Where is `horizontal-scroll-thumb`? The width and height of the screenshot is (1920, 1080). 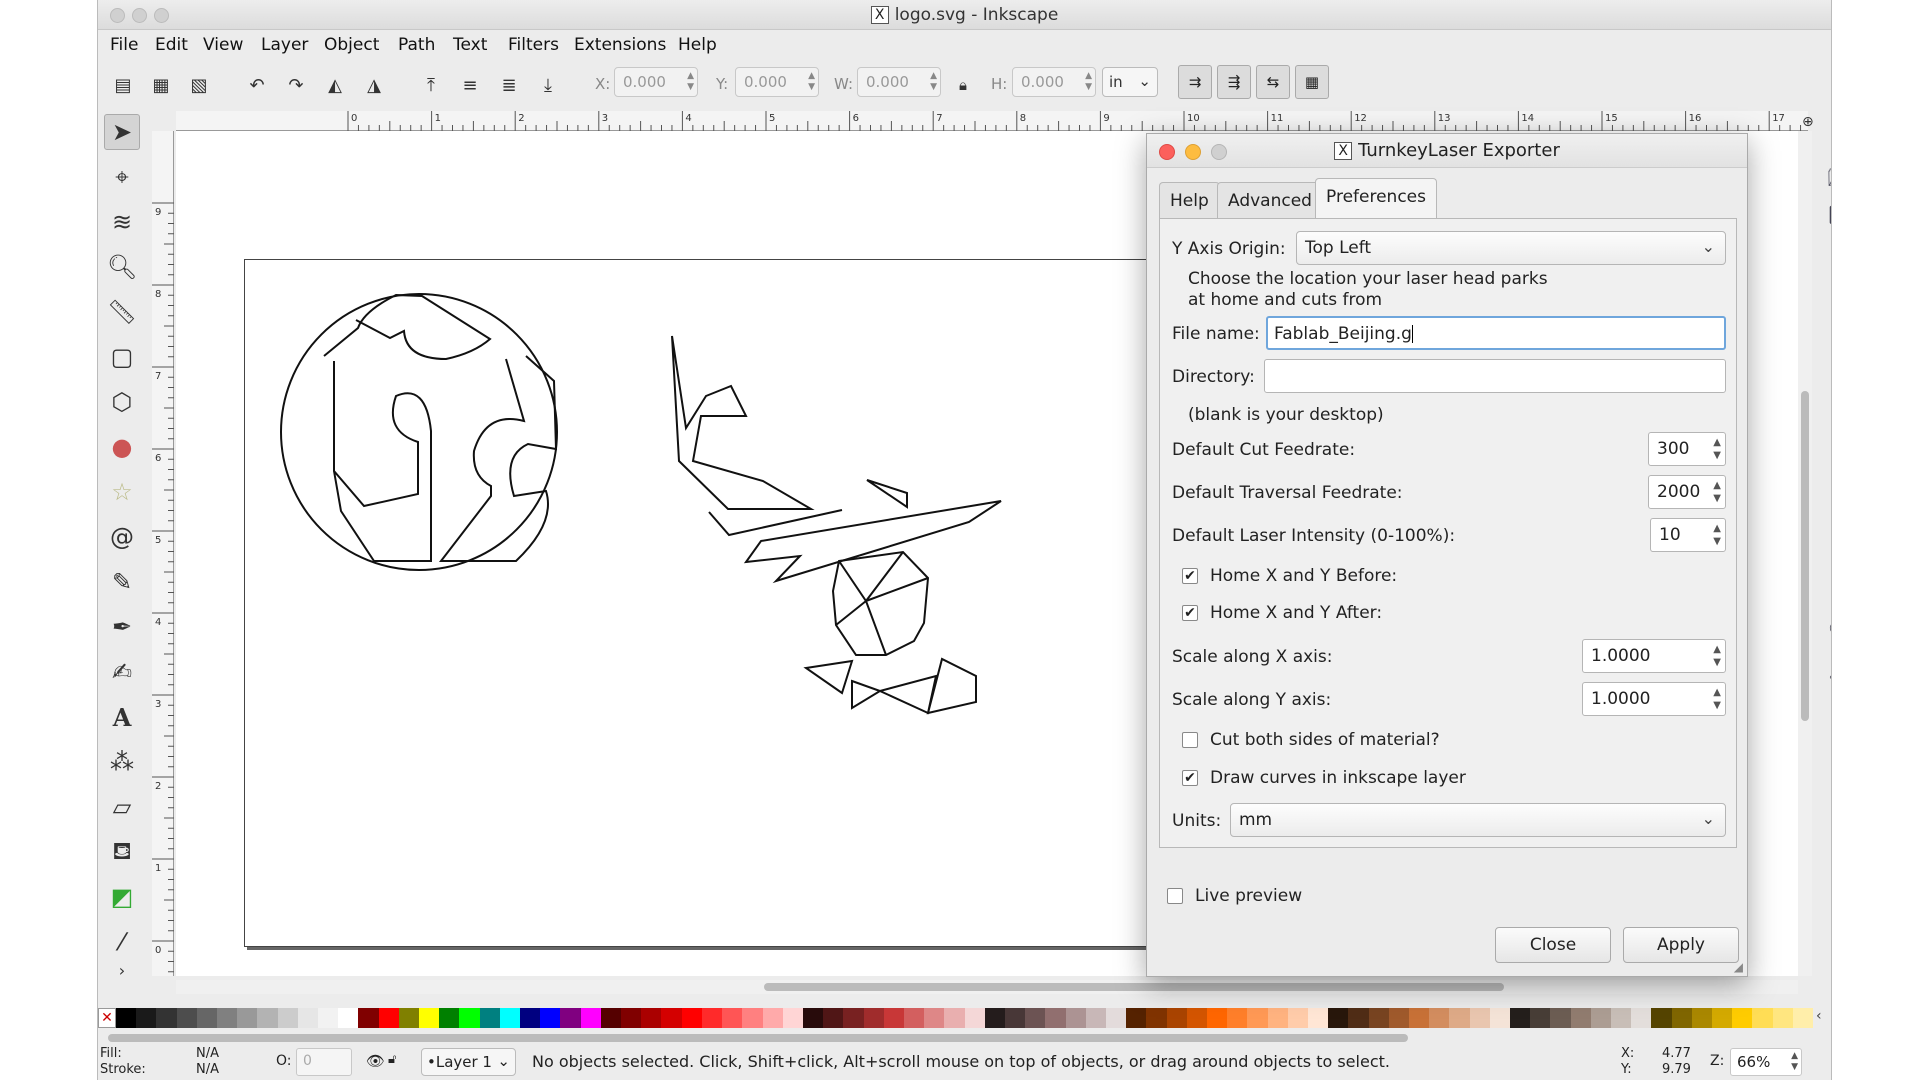 horizontal-scroll-thumb is located at coordinates (1134, 987).